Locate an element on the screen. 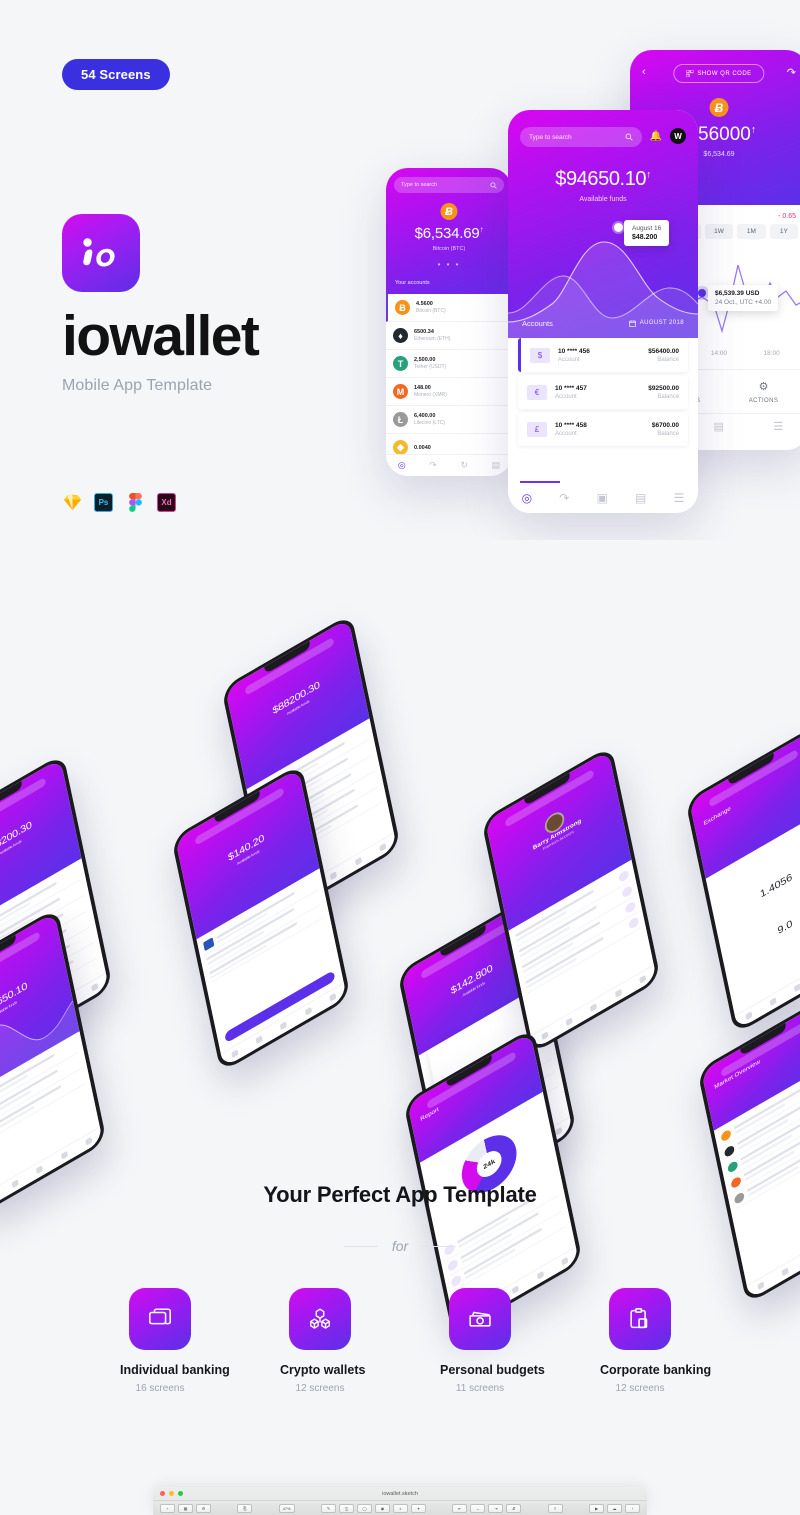 This screenshot has height=1515, width=800. list-item: ♦ 6500.34 Ethereum (ETH) is located at coordinates (449, 336).